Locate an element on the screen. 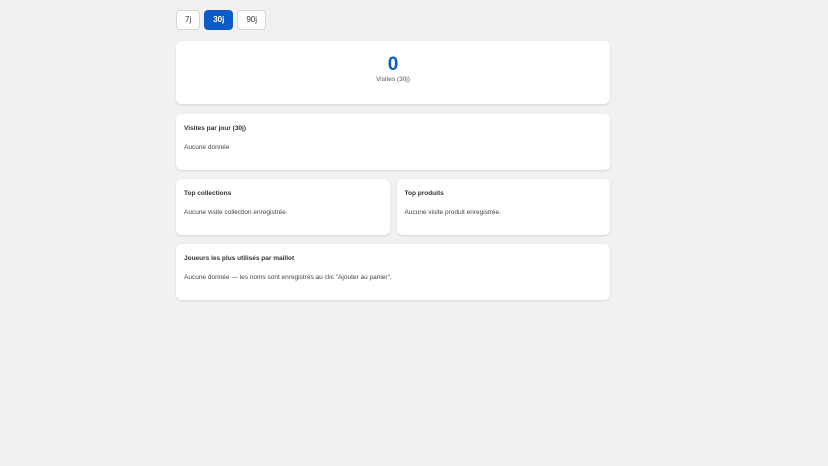 This screenshot has width=828, height=466. top-products-empty: Aucune visite produit enregistrée. is located at coordinates (452, 212).